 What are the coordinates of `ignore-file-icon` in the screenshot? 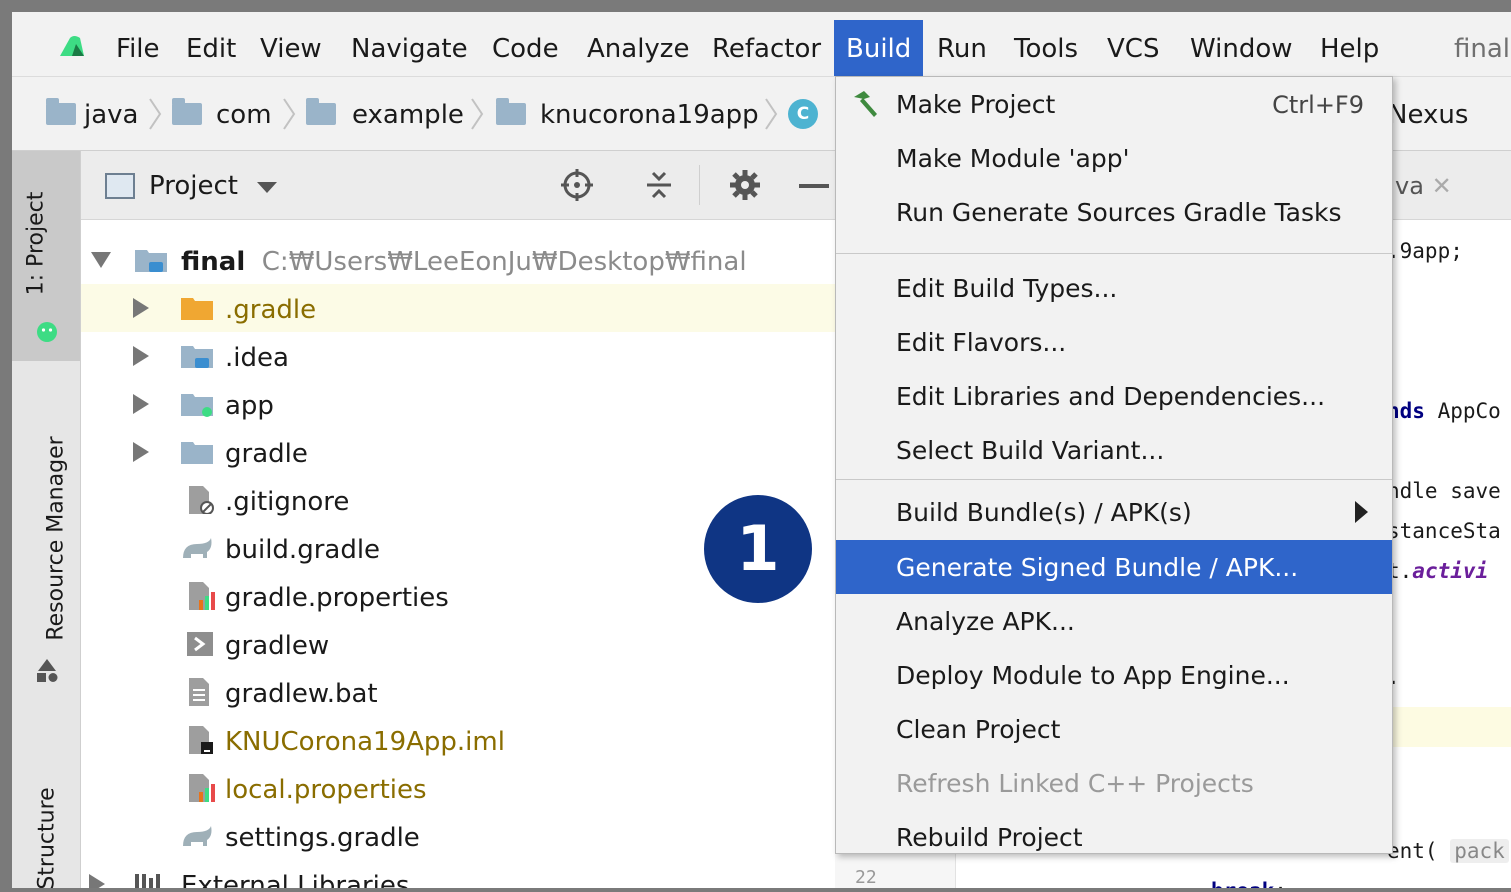 It's located at (201, 500).